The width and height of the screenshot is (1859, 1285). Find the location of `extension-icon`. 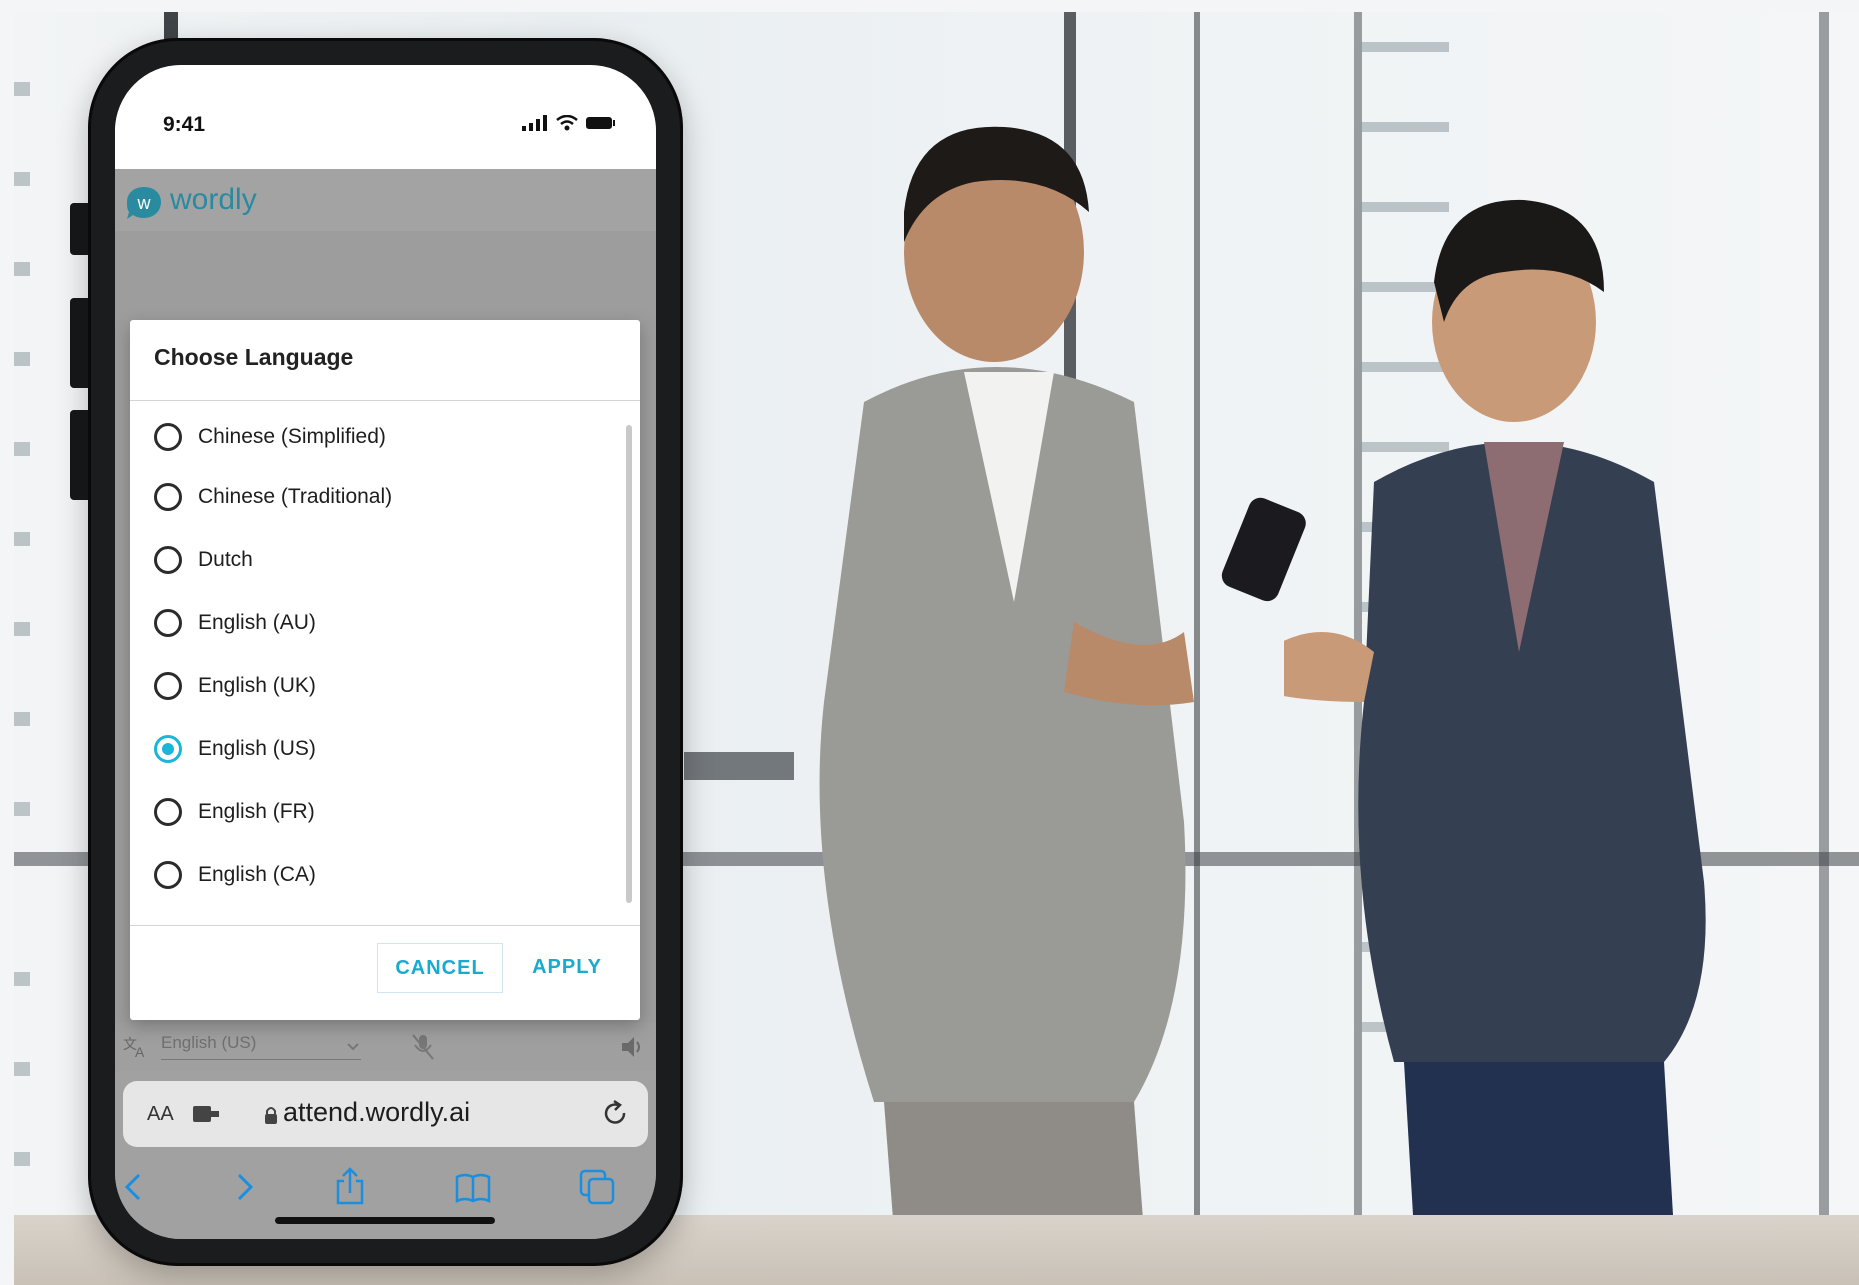

extension-icon is located at coordinates (207, 1114).